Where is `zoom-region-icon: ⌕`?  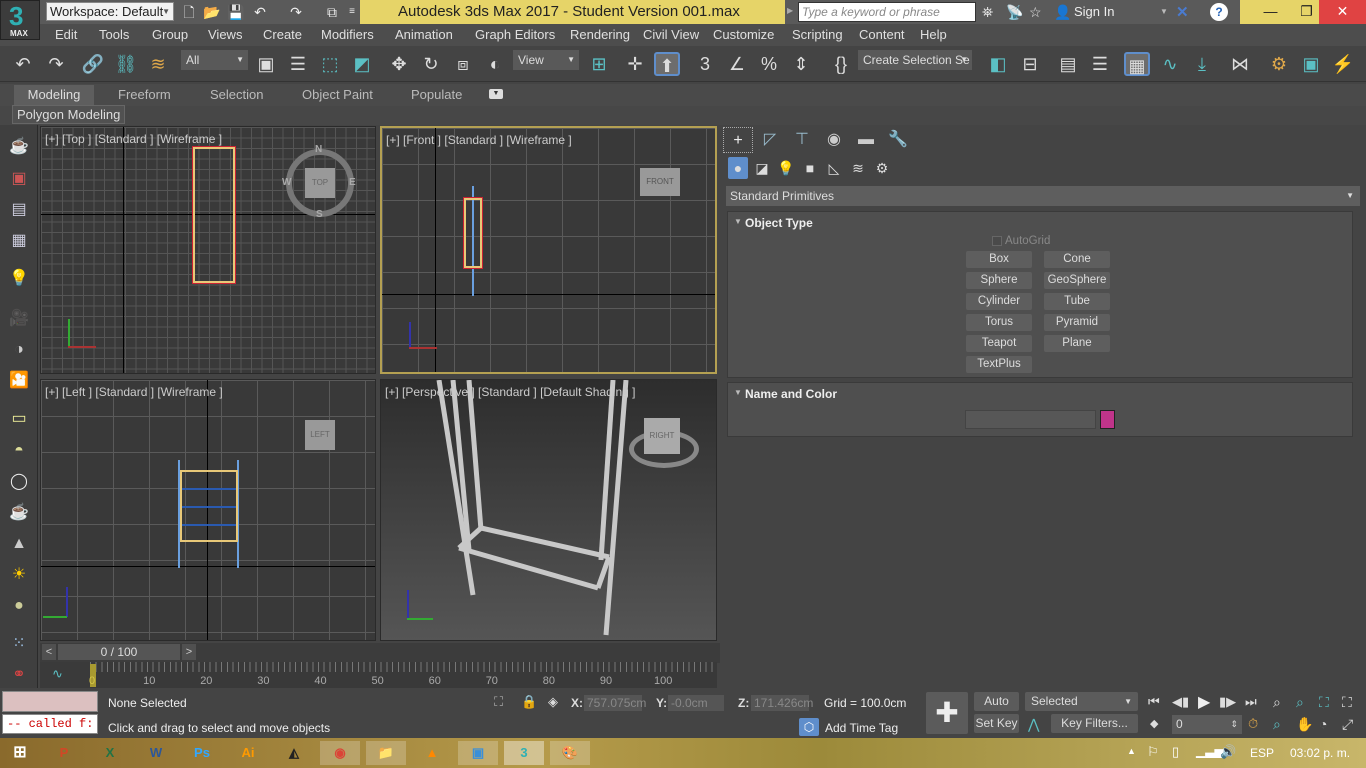 zoom-region-icon: ⌕ is located at coordinates (1277, 724).